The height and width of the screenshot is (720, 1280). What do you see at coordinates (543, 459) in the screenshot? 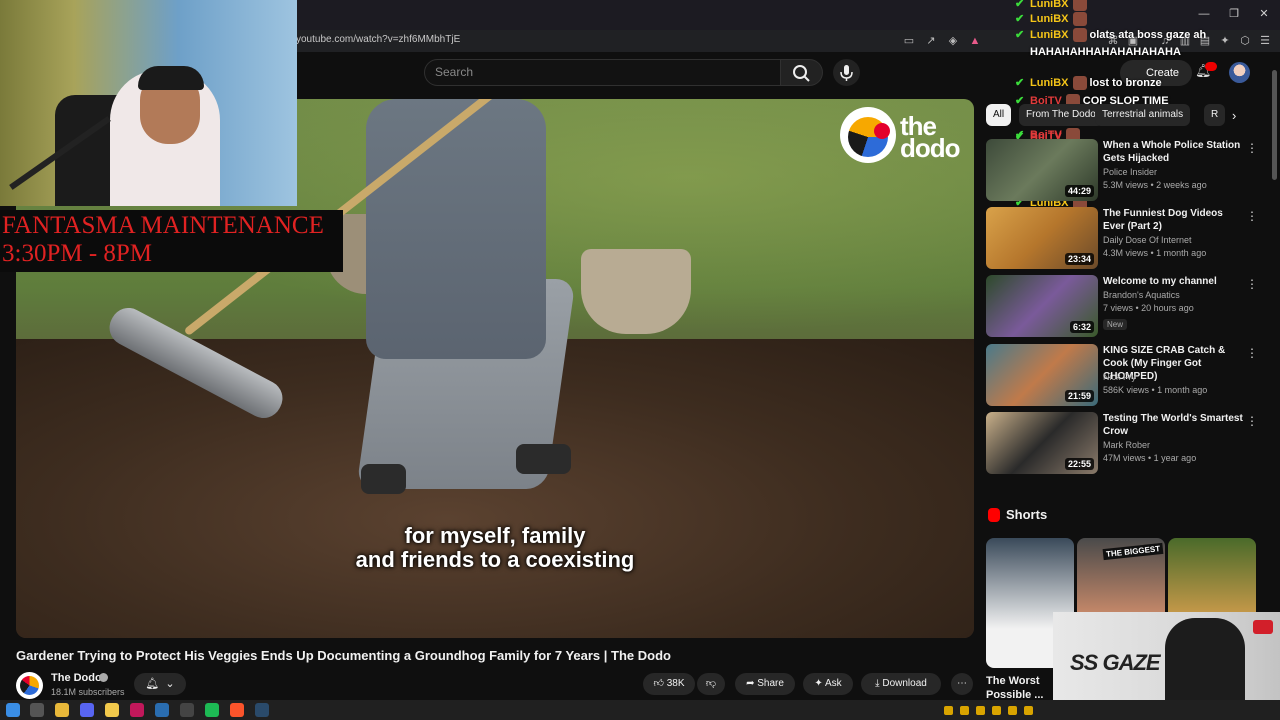
I see `video-boot` at bounding box center [543, 459].